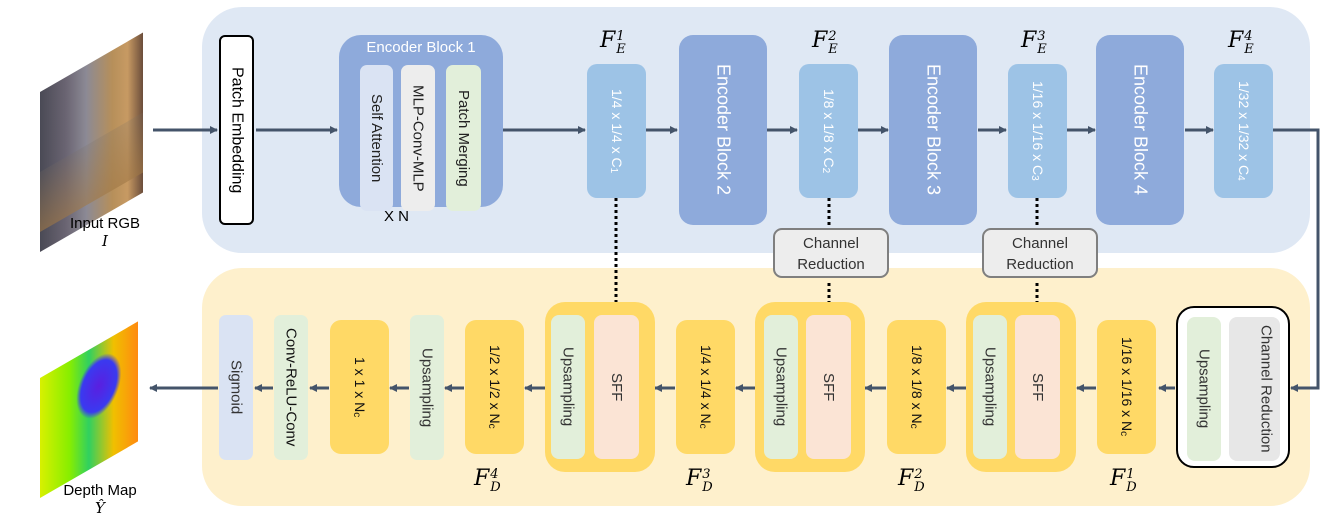  I want to click on output-caption-text: Depth Map, so click(100, 490).